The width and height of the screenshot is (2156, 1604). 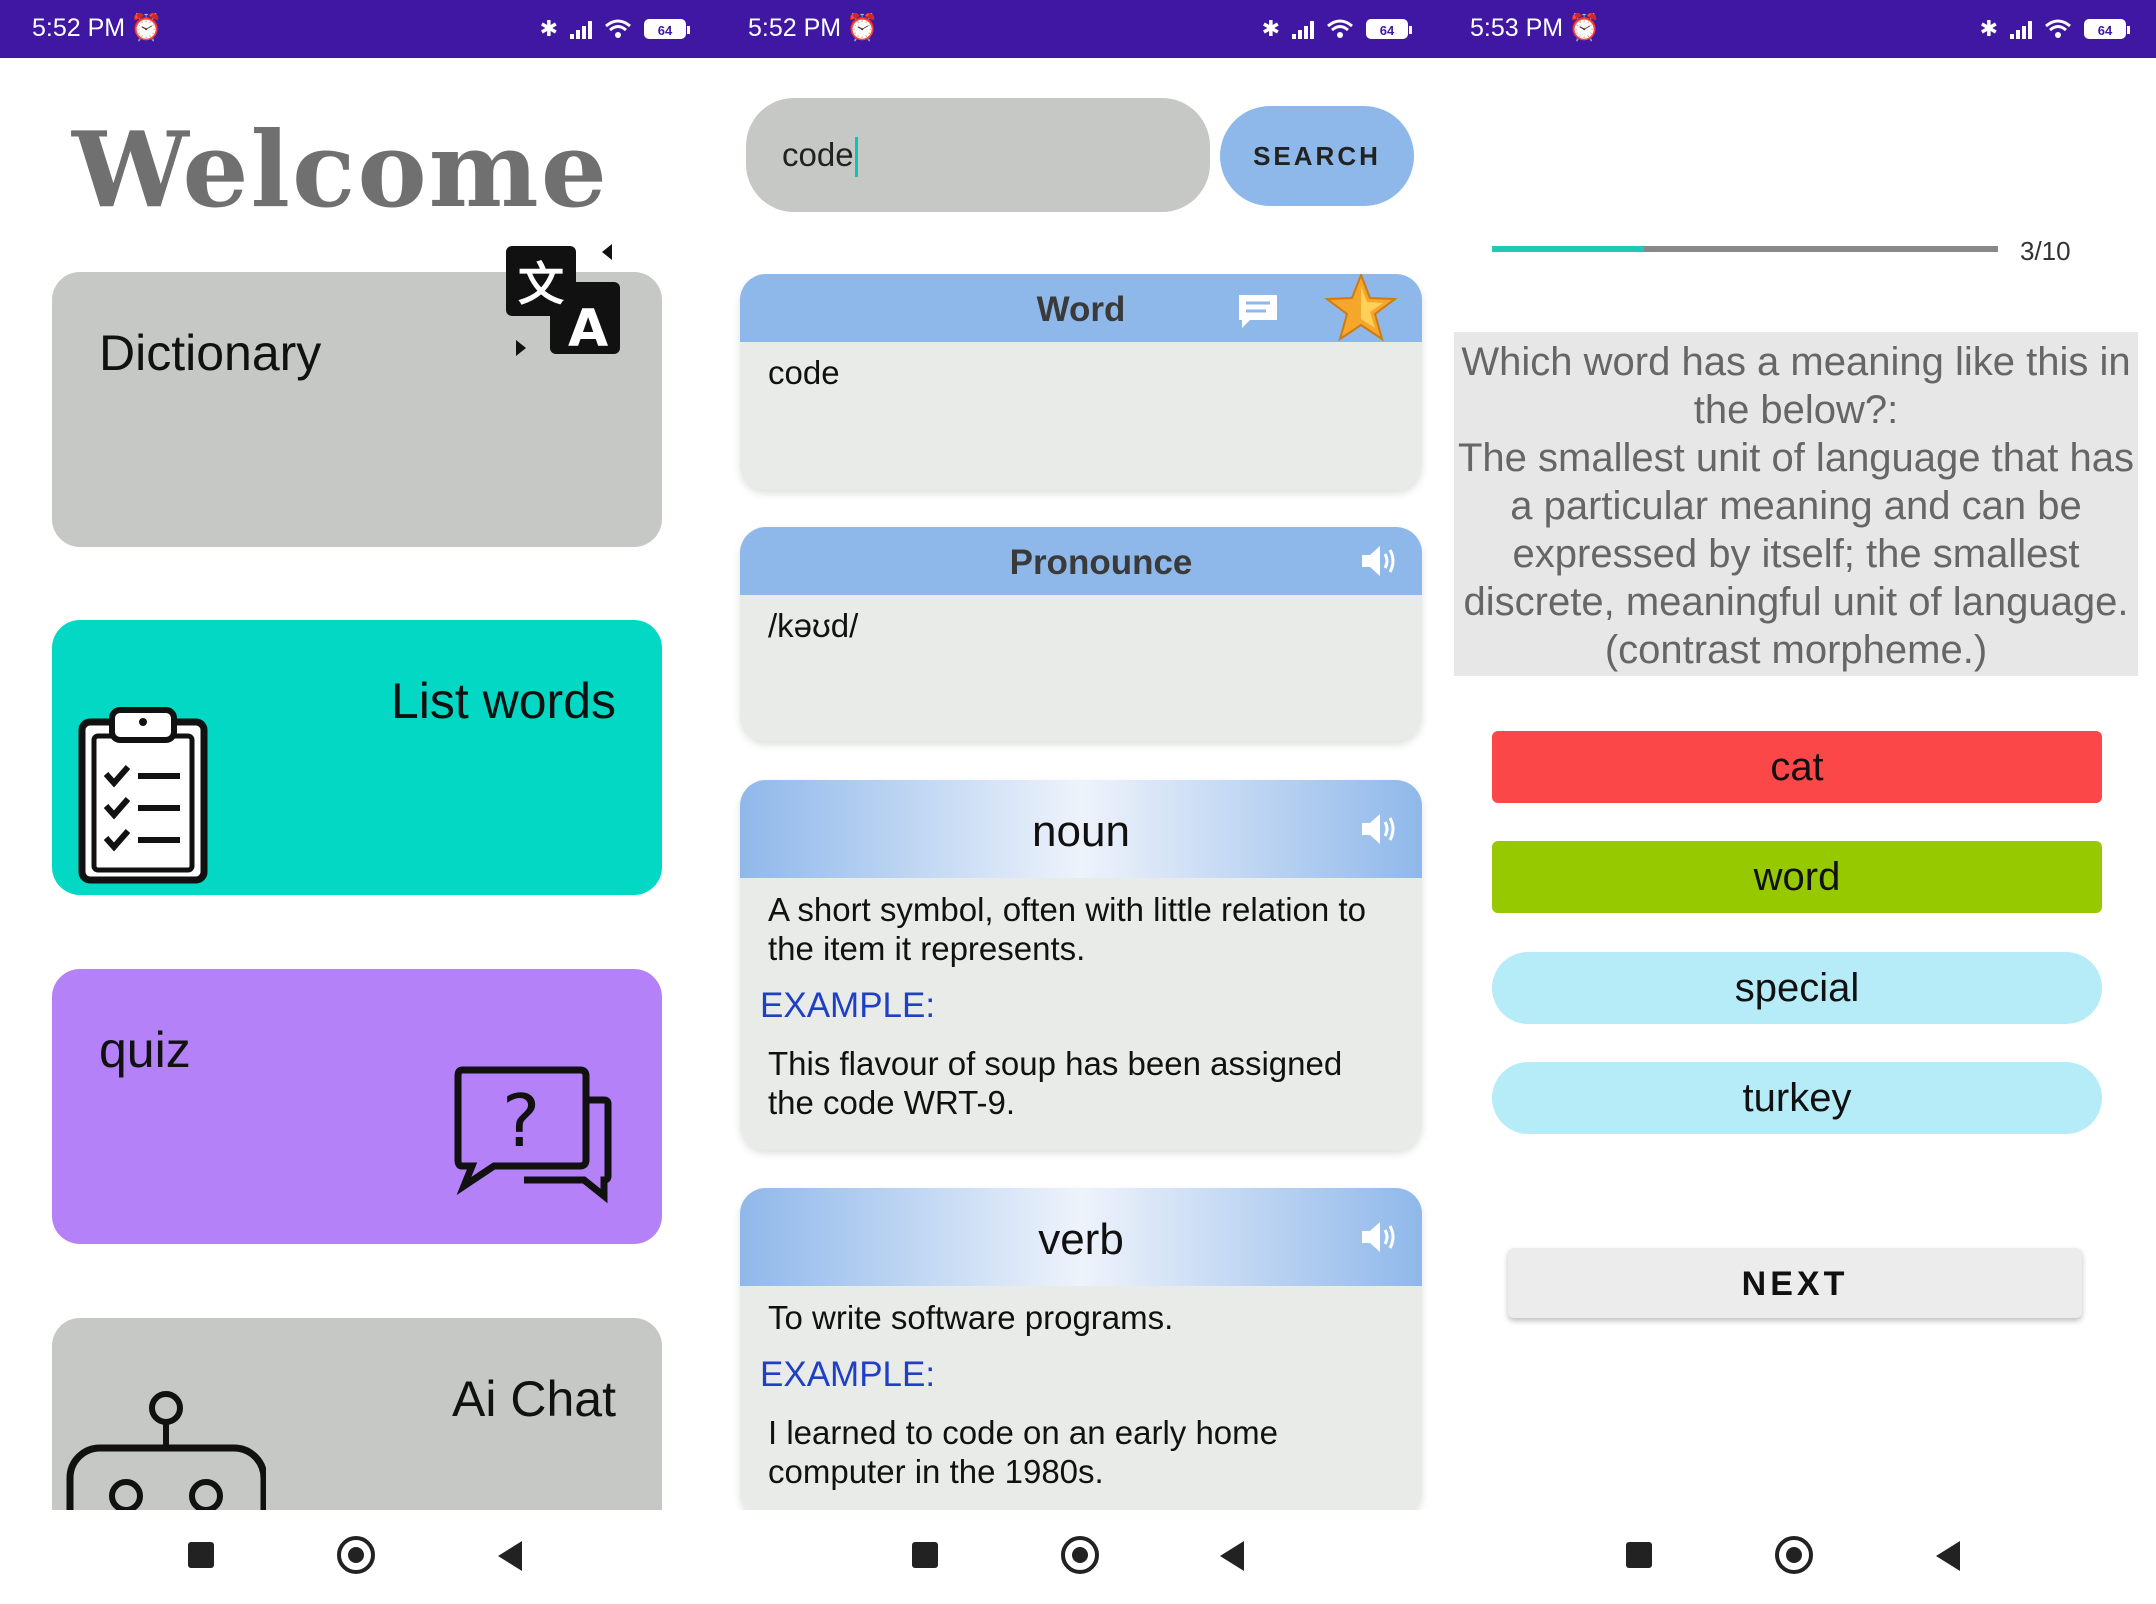 What do you see at coordinates (143, 795) in the screenshot?
I see `clipboard-checklist-icon` at bounding box center [143, 795].